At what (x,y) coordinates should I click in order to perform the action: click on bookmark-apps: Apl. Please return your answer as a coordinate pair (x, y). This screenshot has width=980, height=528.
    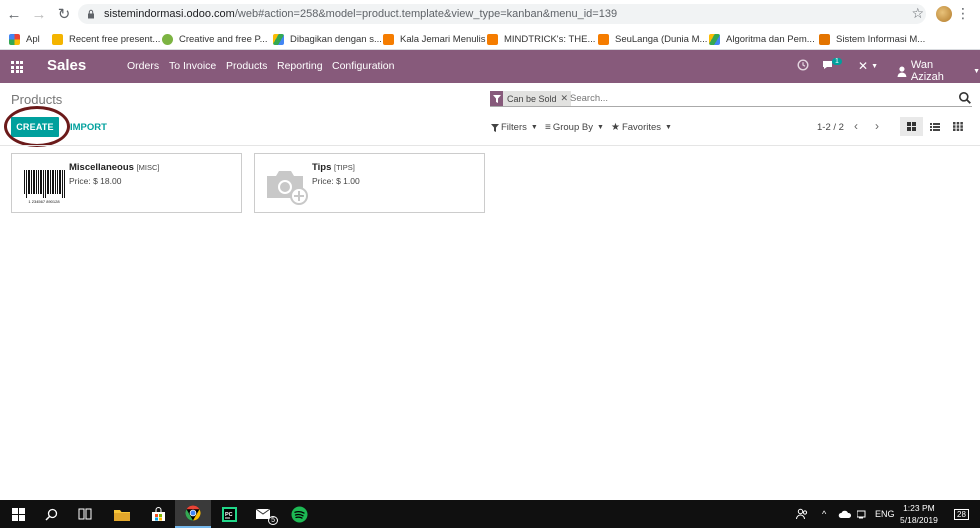
    Looking at the image, I should click on (24, 39).